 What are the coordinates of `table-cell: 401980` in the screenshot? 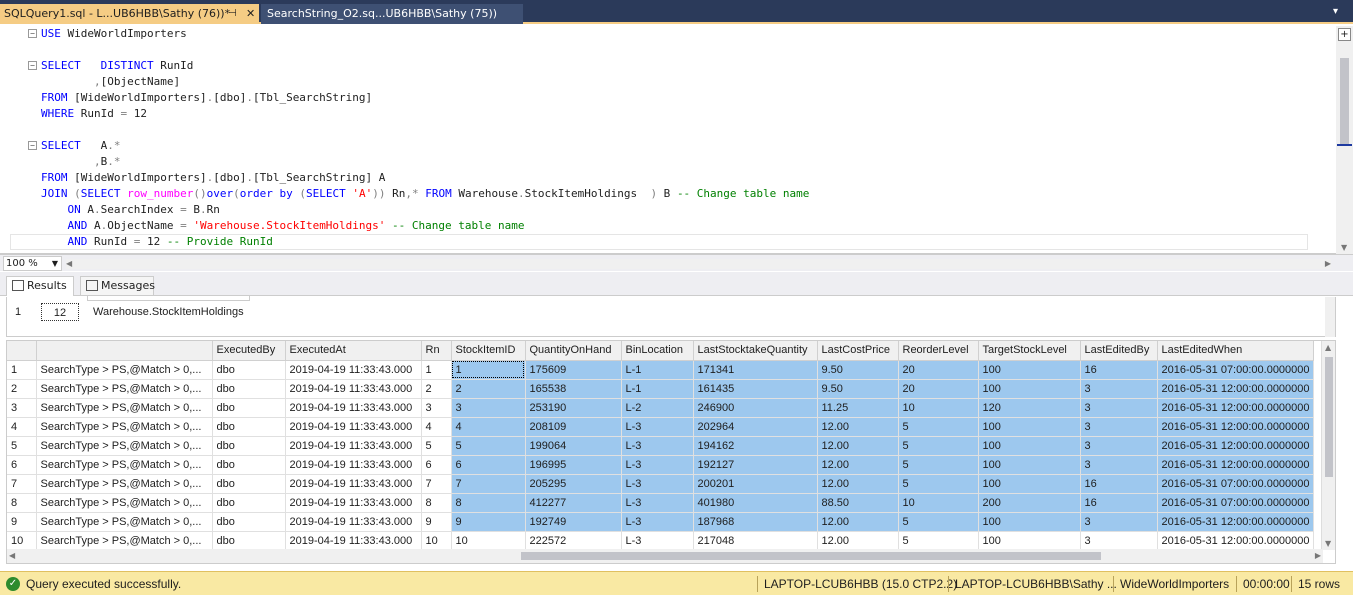 It's located at (755, 503).